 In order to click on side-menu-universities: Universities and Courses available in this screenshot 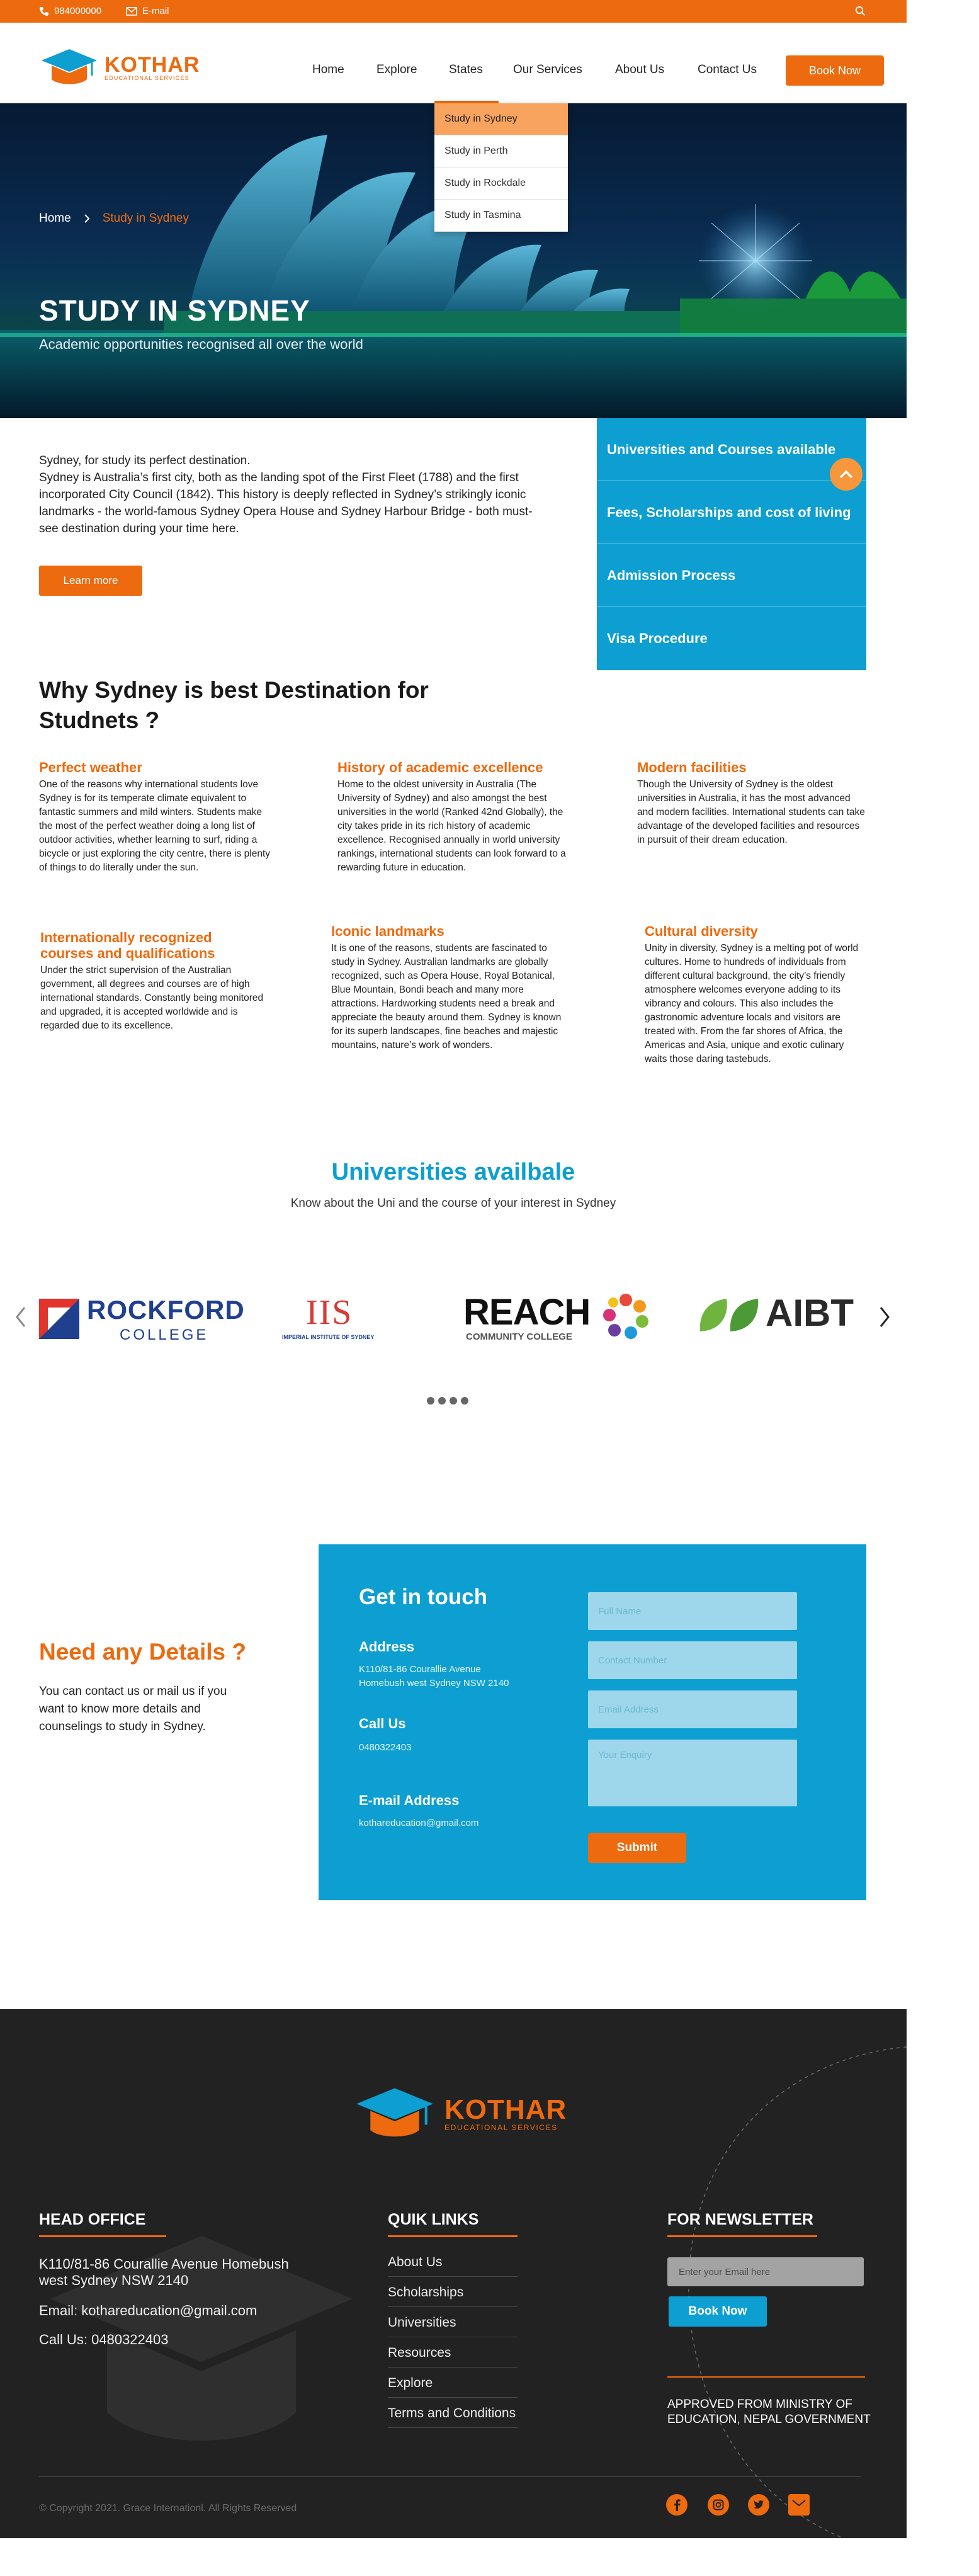, I will do `click(731, 449)`.